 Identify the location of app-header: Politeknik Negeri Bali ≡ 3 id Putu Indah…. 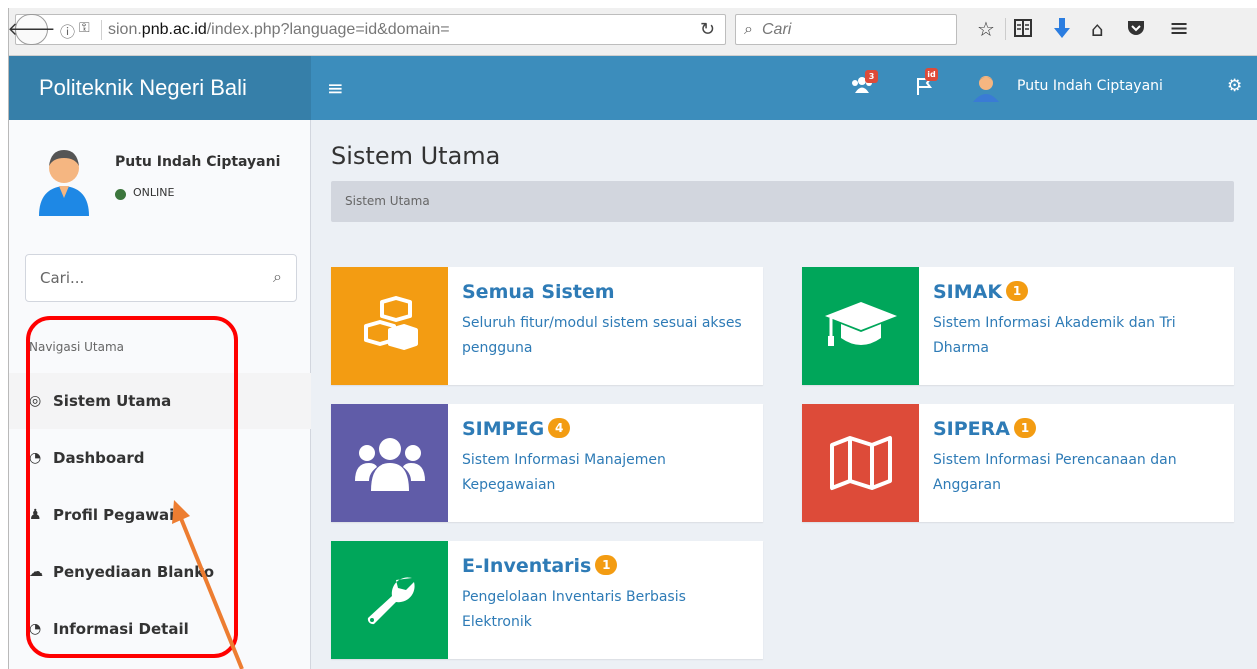
(633, 88).